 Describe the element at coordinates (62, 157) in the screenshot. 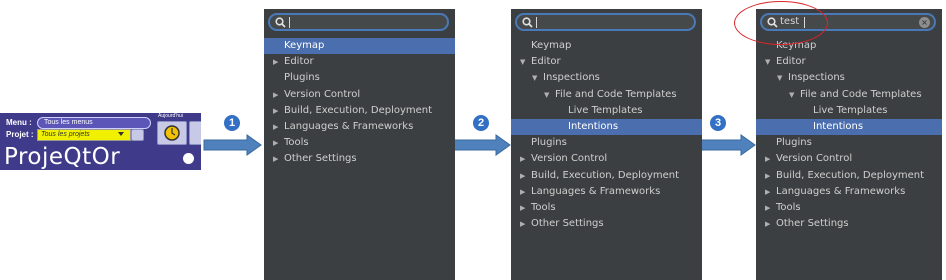

I see `projeqtor-logo: ProjeQtOr` at that location.